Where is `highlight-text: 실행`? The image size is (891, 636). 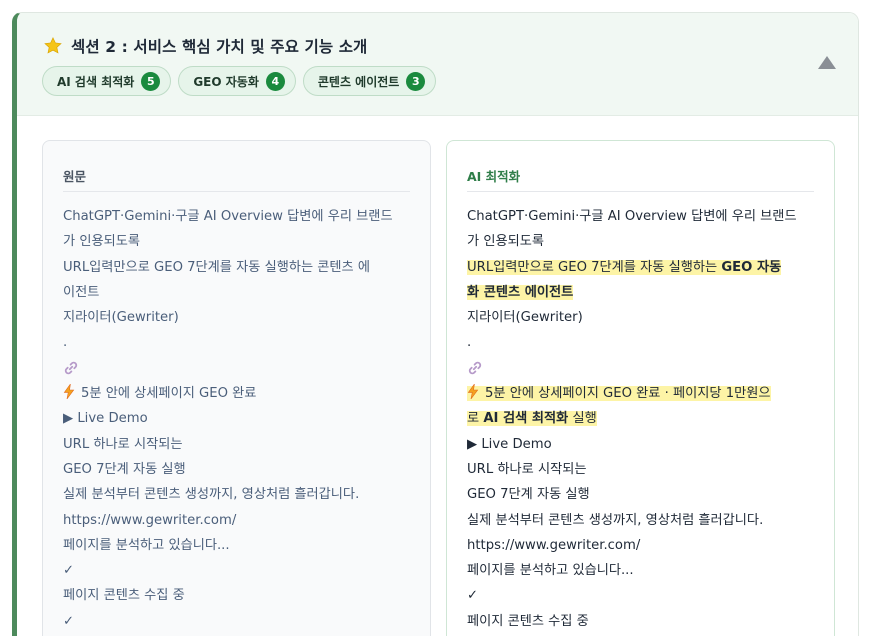
highlight-text: 실행 is located at coordinates (582, 419).